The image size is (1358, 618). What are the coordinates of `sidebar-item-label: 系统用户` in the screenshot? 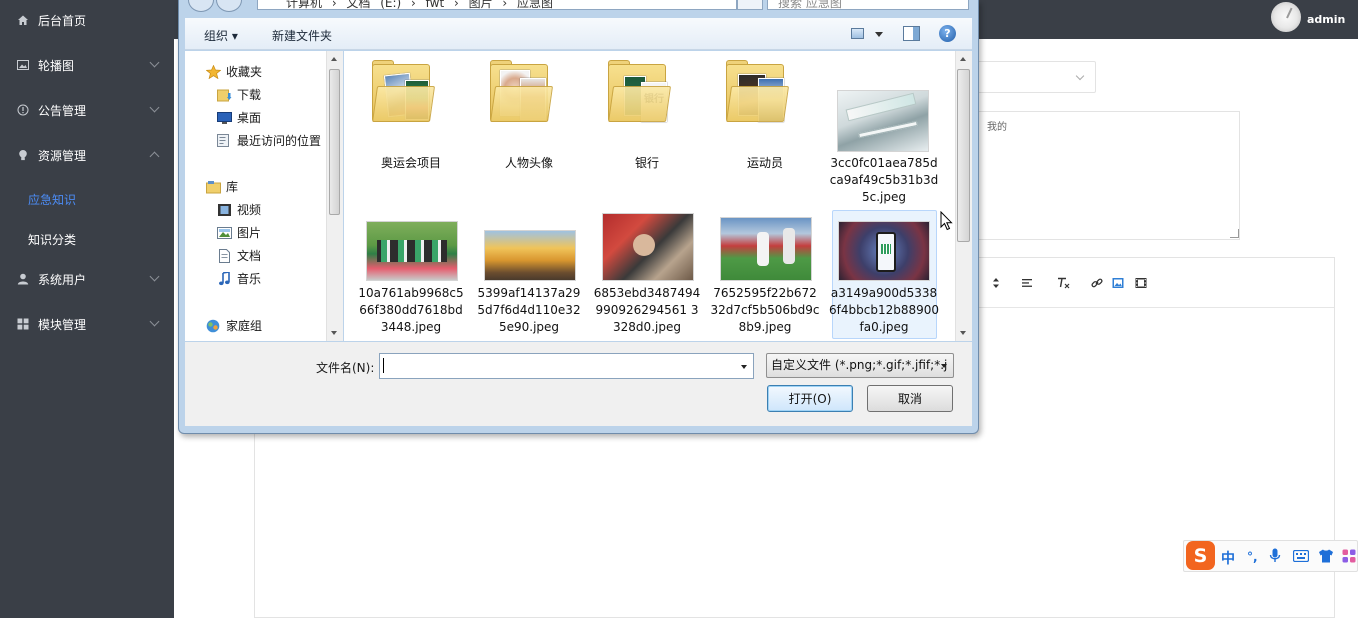 It's located at (62, 279).